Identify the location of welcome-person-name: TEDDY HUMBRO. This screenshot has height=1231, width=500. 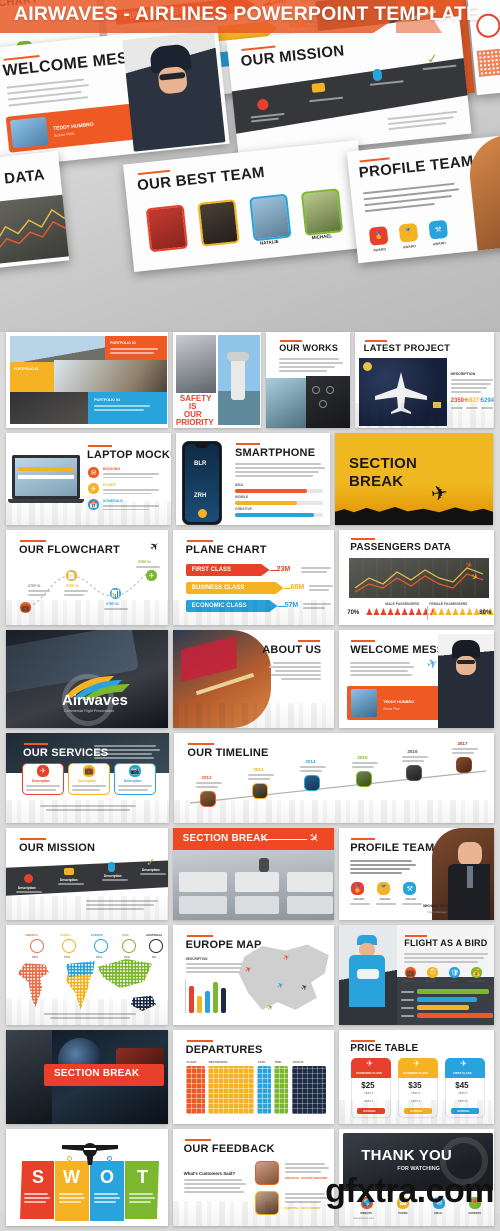
(399, 702).